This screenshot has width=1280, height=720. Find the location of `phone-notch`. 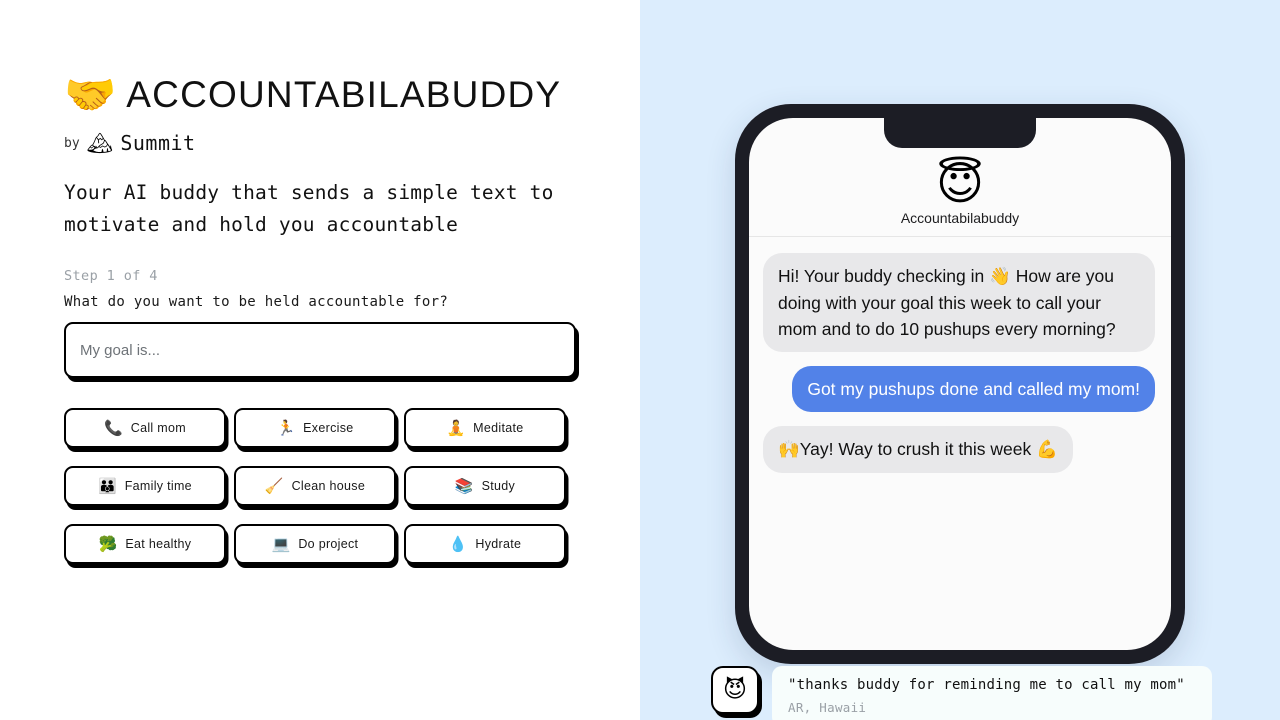

phone-notch is located at coordinates (960, 133).